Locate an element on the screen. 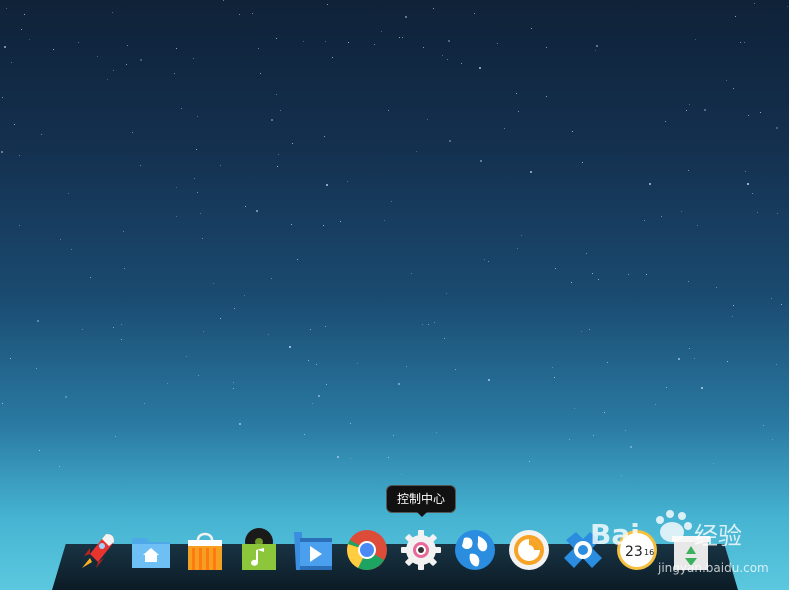  globe-icon is located at coordinates (475, 550).